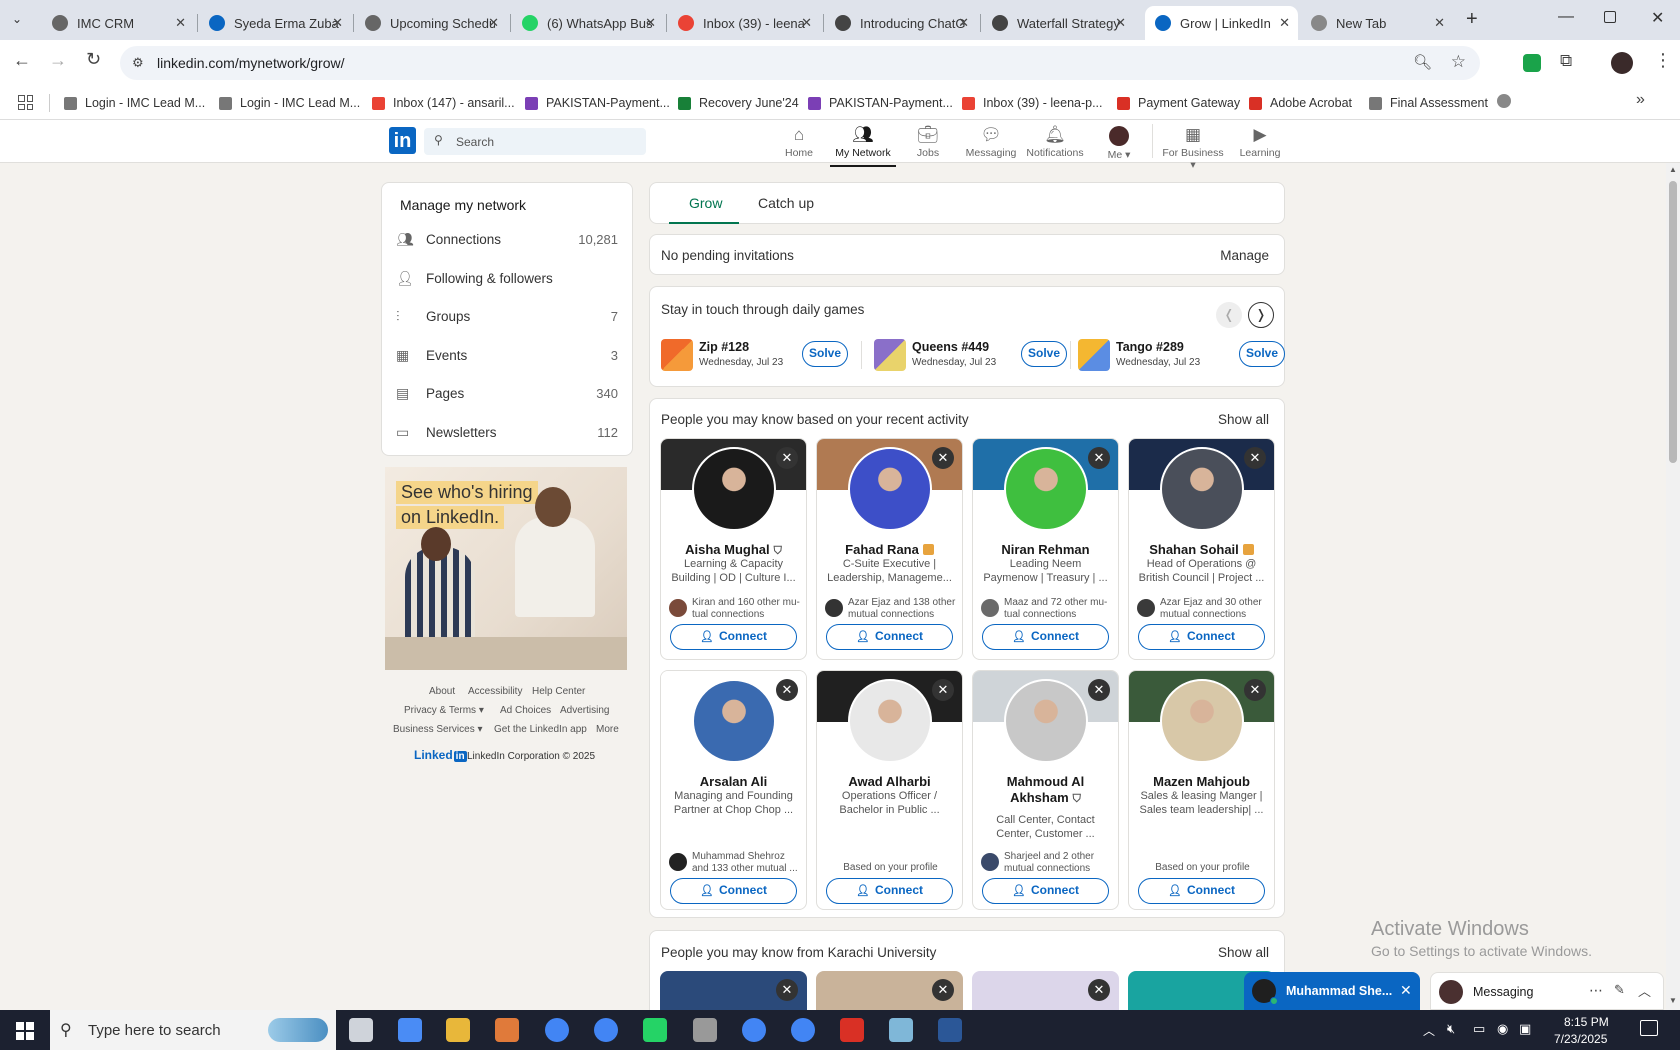 This screenshot has height=1050, width=1680. What do you see at coordinates (58, 60) in the screenshot?
I see `forward-icon: →` at bounding box center [58, 60].